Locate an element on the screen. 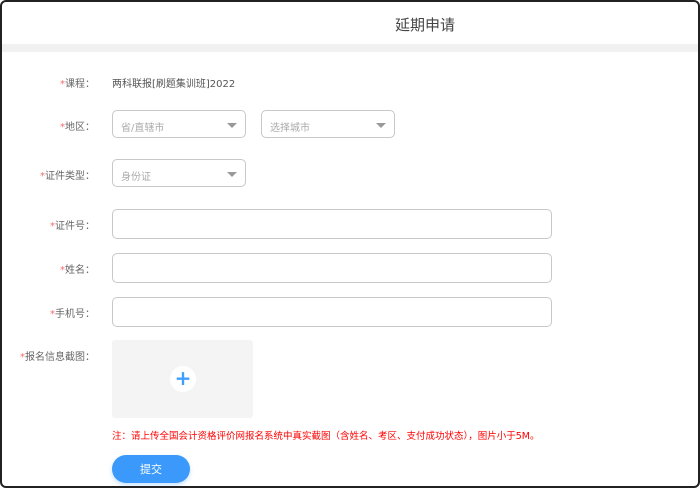 Image resolution: width=700 pixels, height=488 pixels. header-divider is located at coordinates (350, 48).